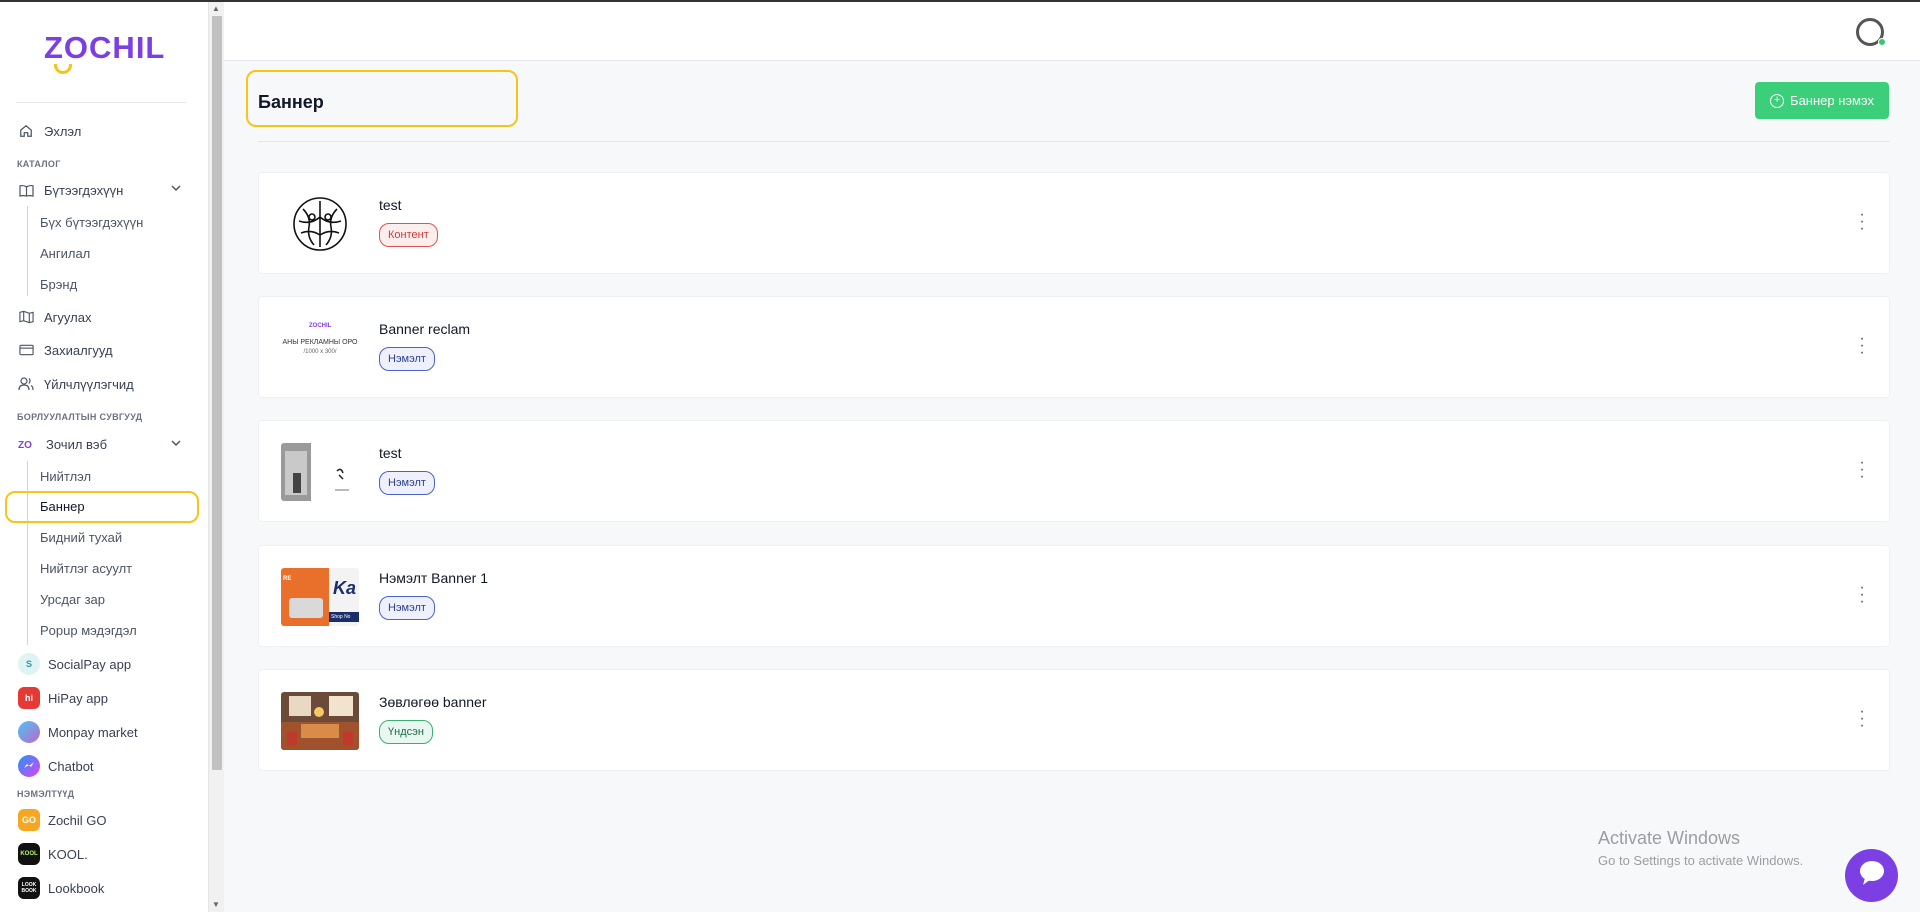  I want to click on lookbook-icon: LOOK BOOK, so click(29, 888).